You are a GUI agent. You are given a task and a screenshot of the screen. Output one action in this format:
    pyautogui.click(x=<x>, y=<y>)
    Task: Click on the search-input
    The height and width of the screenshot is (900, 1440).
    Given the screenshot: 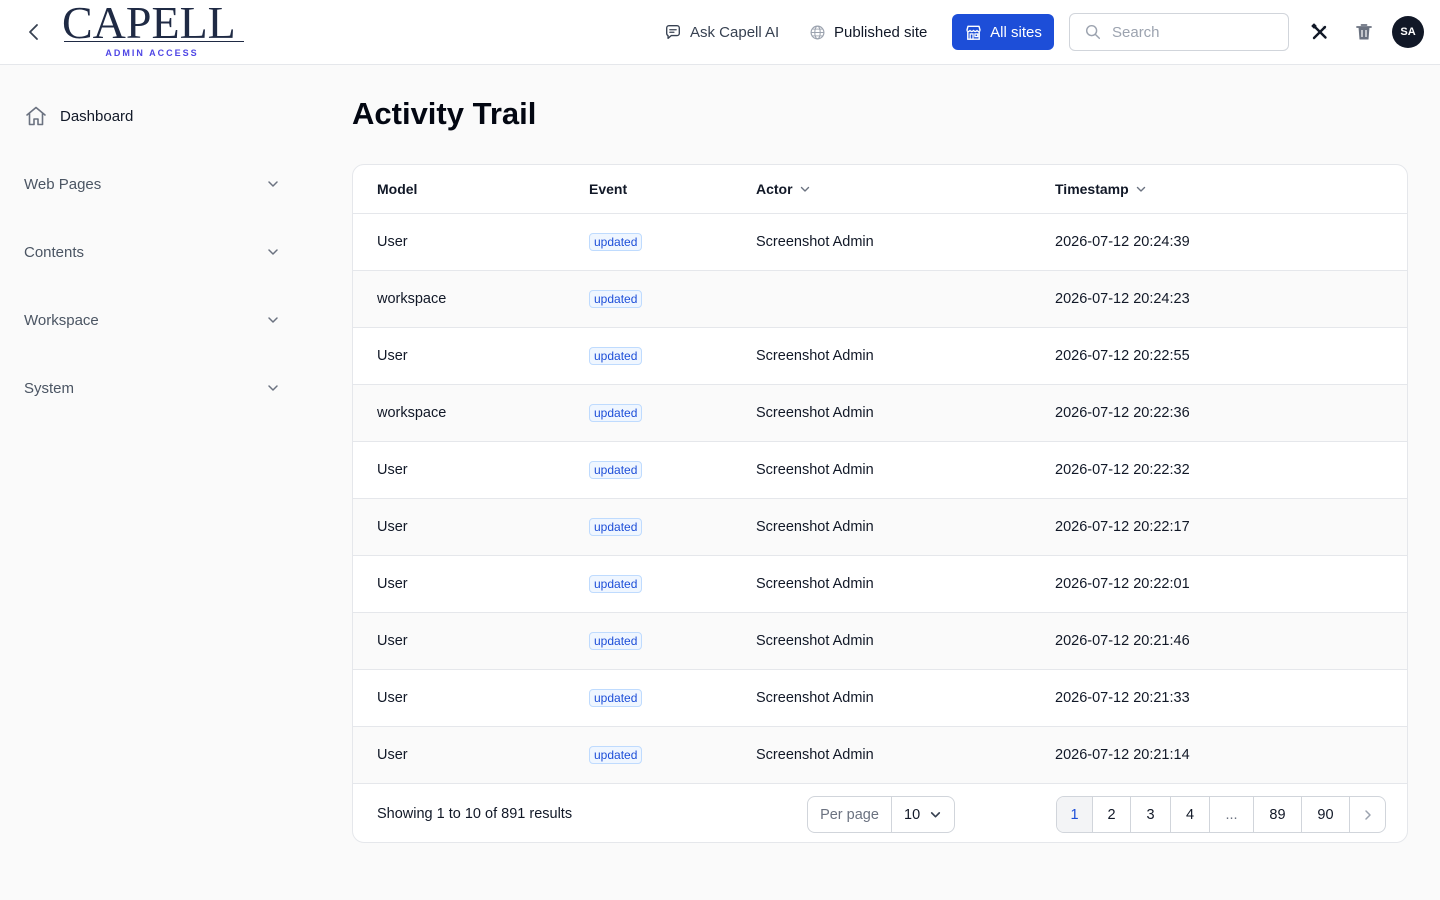 What is the action you would take?
    pyautogui.click(x=1192, y=32)
    